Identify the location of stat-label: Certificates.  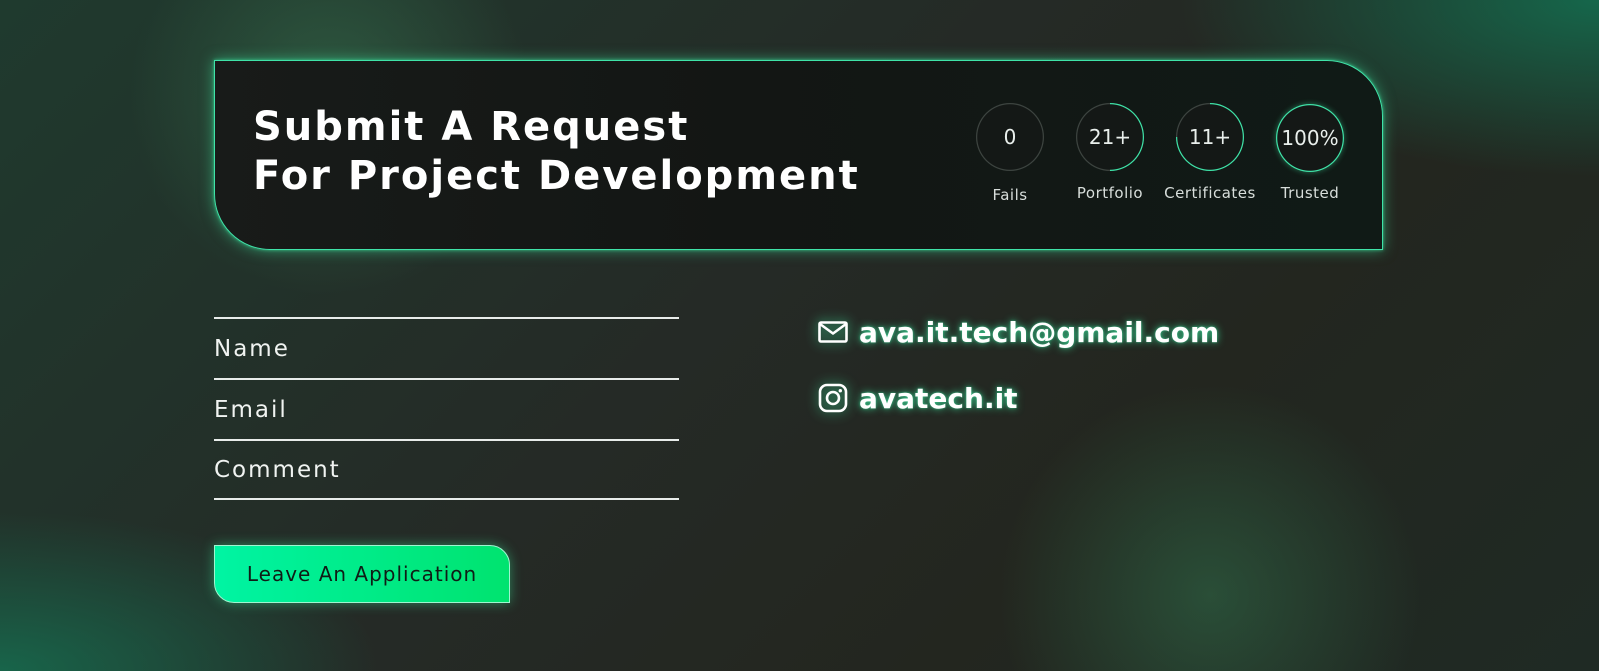
(1210, 193).